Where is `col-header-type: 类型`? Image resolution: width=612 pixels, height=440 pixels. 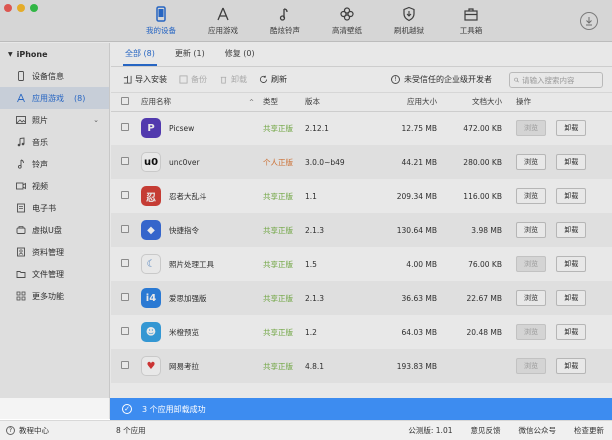
col-header-type: 类型 is located at coordinates (284, 102).